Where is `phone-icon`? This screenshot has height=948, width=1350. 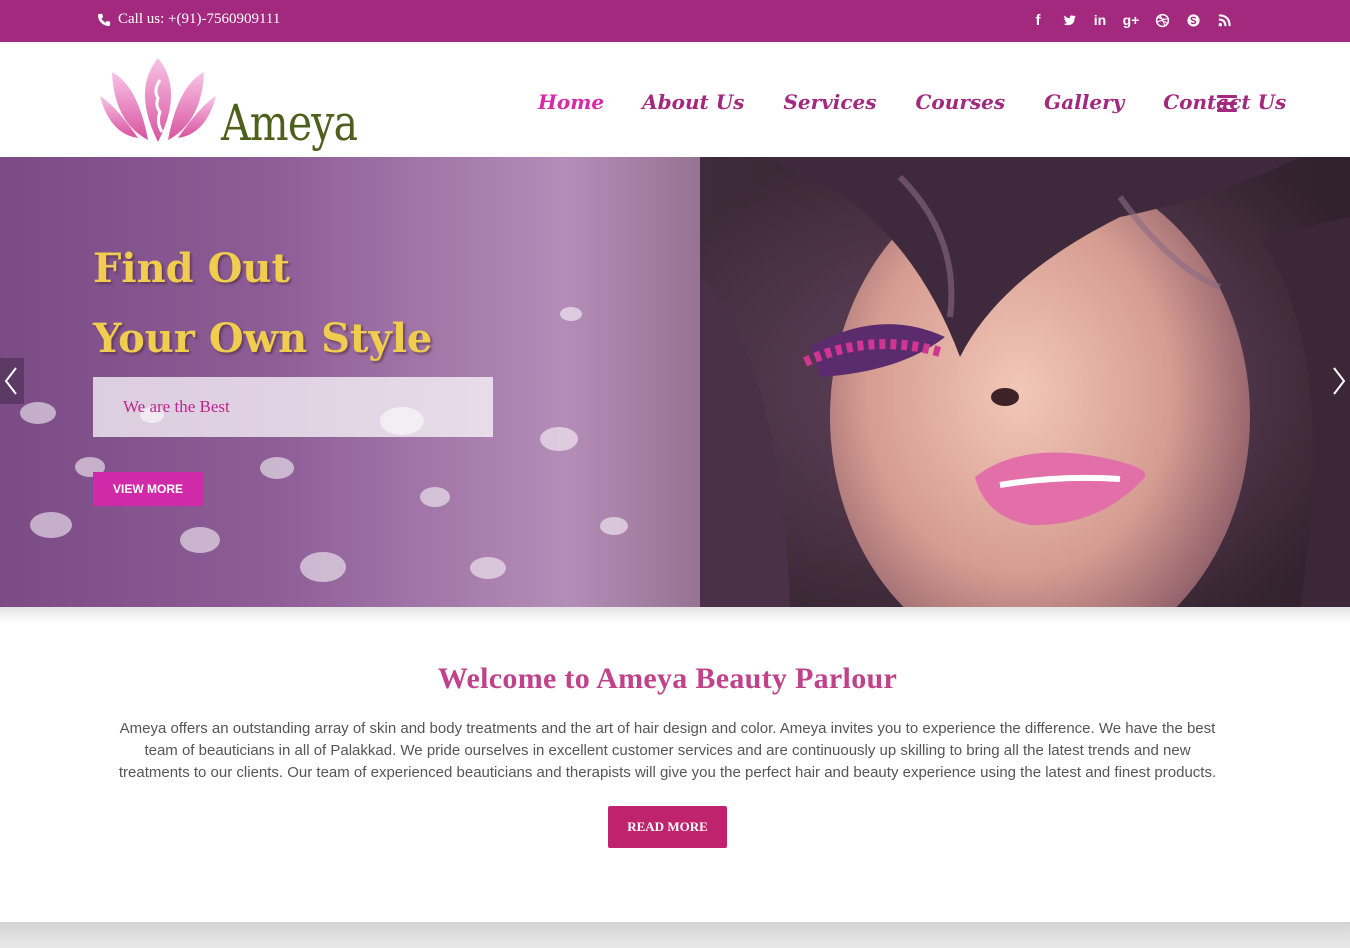
phone-icon is located at coordinates (104, 20).